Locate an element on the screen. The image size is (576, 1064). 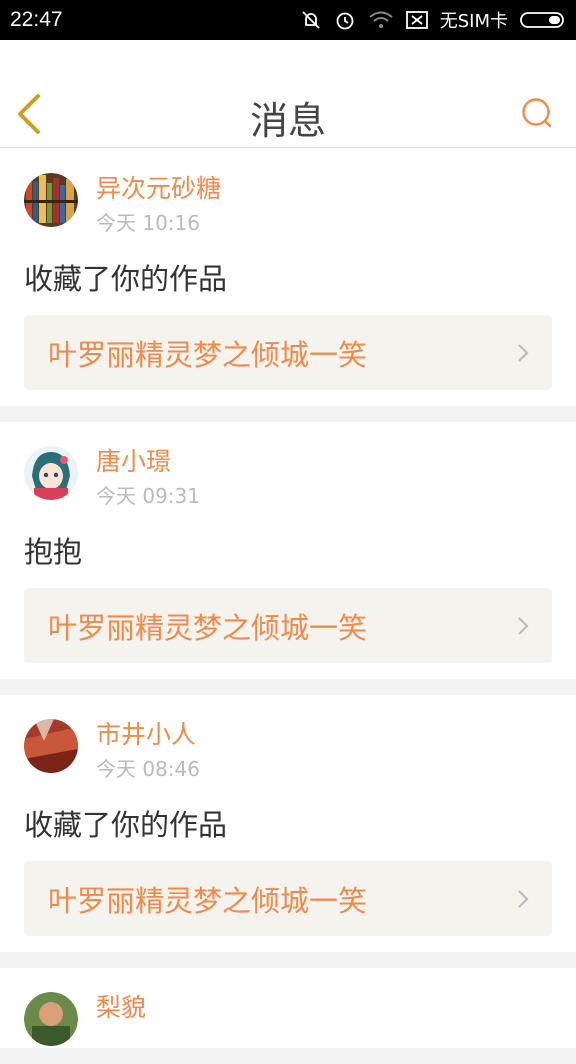
no-sim-icon is located at coordinates (416, 20).